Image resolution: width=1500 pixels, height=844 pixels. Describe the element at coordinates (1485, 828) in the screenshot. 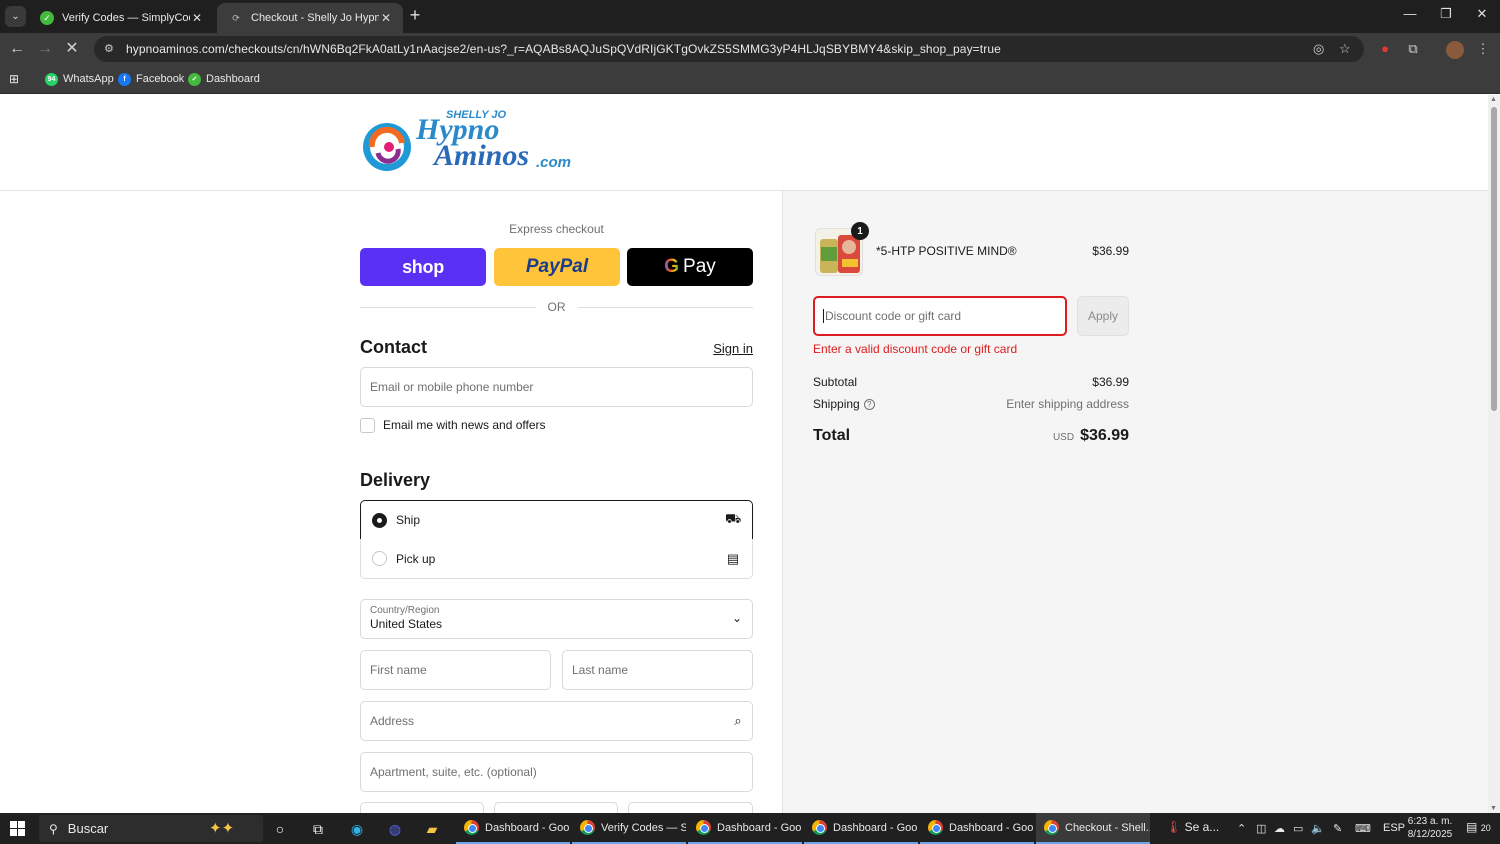

I see `notification-count: 20` at that location.